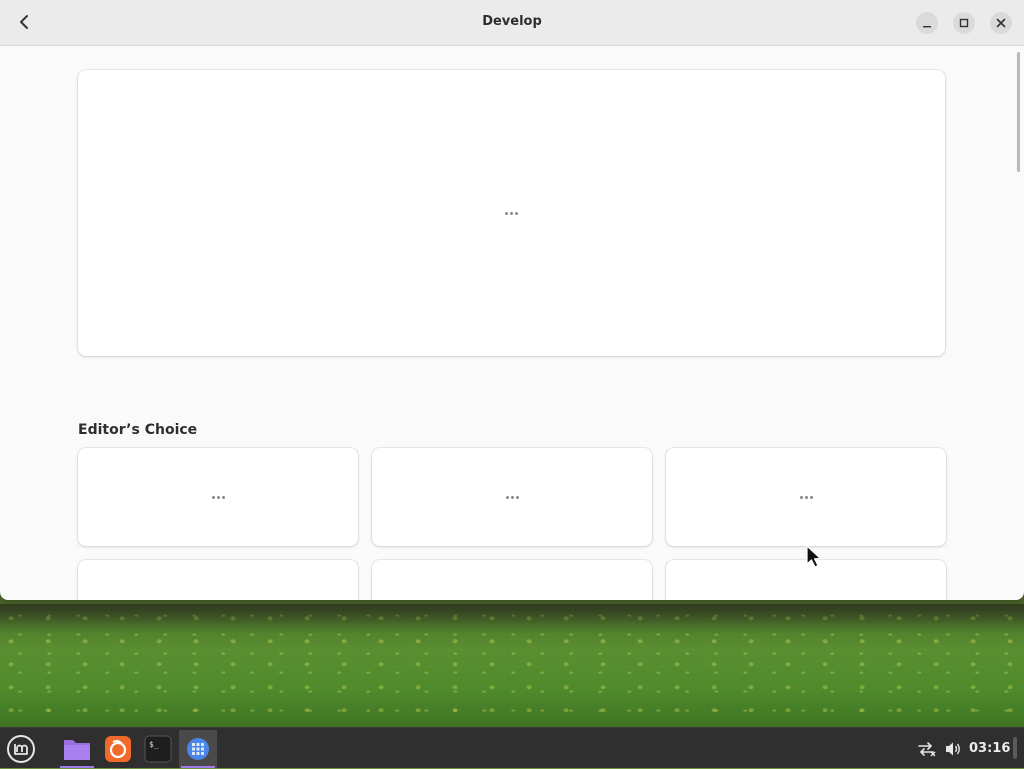 This screenshot has width=1024, height=769. I want to click on mint-menu-icon, so click(21, 749).